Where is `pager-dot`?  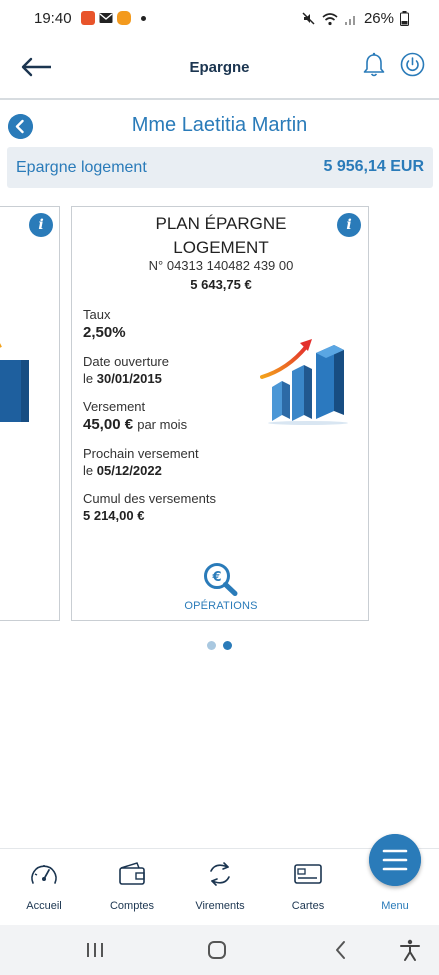
pager-dot is located at coordinates (211, 645).